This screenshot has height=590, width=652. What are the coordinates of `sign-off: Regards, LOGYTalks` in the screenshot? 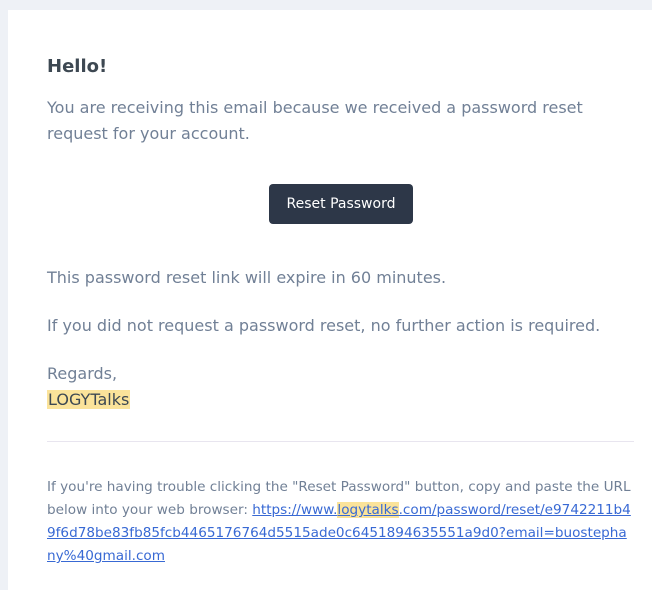 It's located at (89, 387).